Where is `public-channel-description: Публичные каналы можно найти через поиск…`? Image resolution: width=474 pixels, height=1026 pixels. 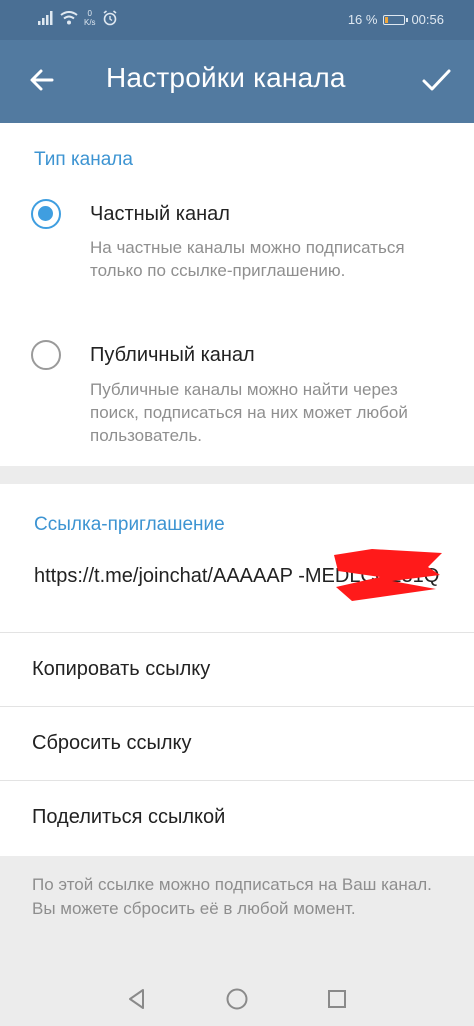
public-channel-description: Публичные каналы можно найти через поиск… is located at coordinates (249, 412).